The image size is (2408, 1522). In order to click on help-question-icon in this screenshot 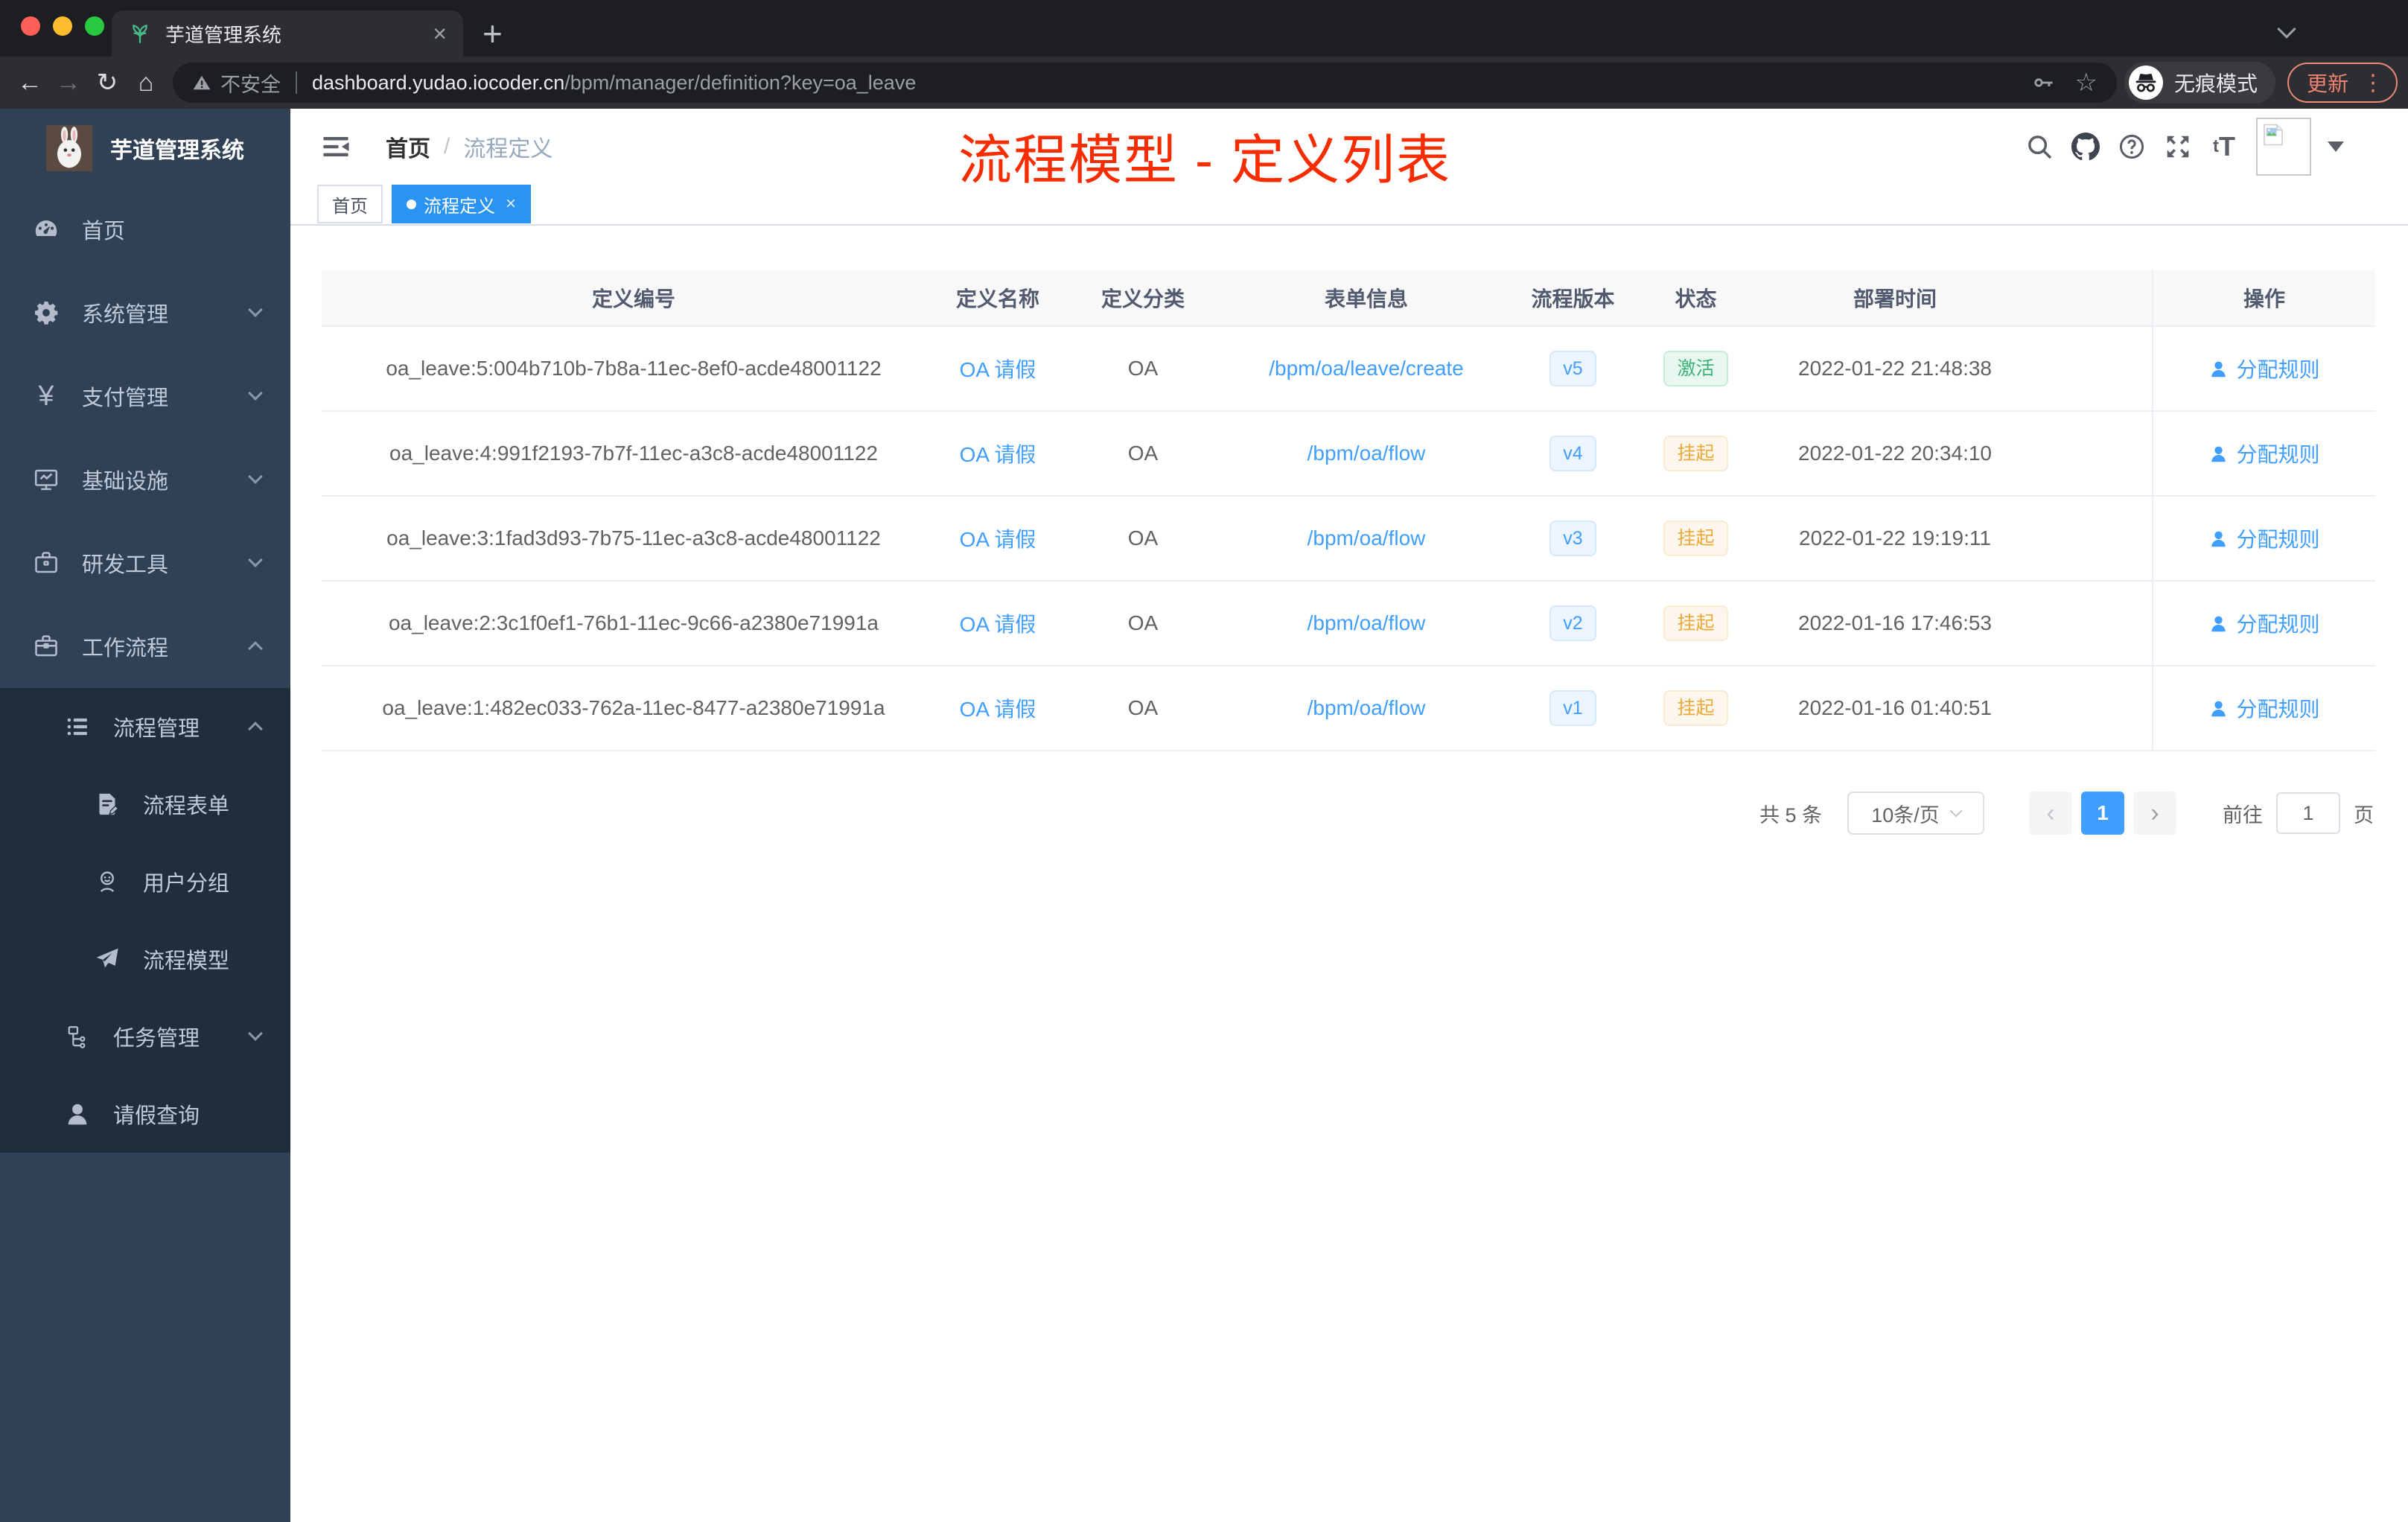, I will do `click(2132, 147)`.